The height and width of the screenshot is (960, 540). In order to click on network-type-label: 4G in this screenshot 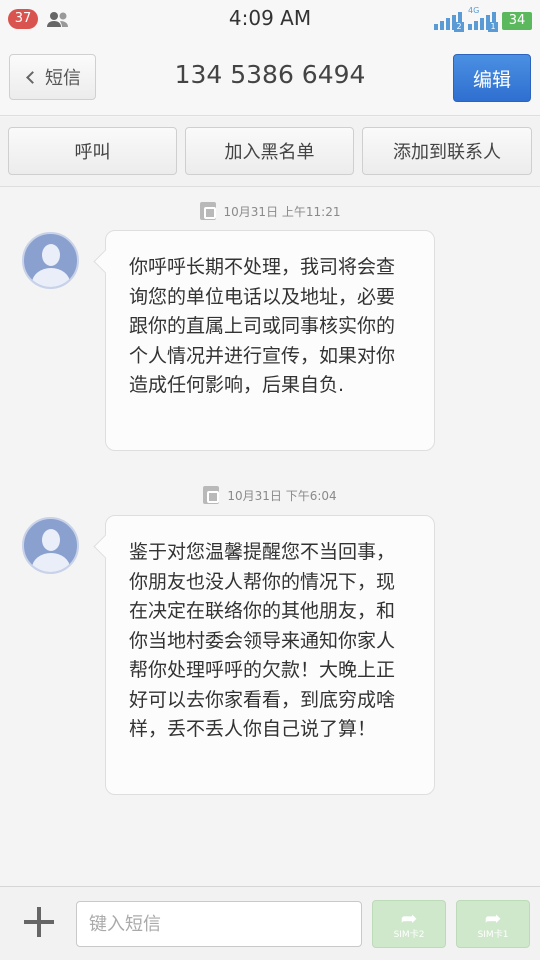, I will do `click(474, 10)`.